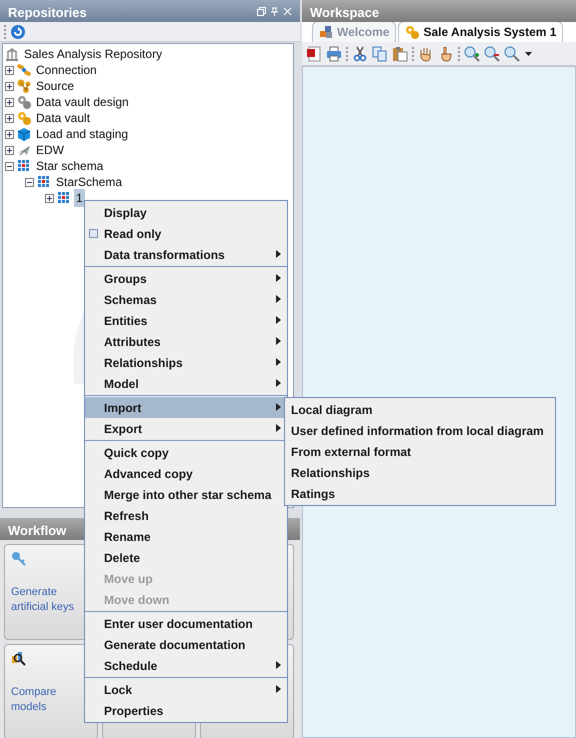 The width and height of the screenshot is (576, 738). What do you see at coordinates (66, 70) in the screenshot?
I see `tree-item: Connection` at bounding box center [66, 70].